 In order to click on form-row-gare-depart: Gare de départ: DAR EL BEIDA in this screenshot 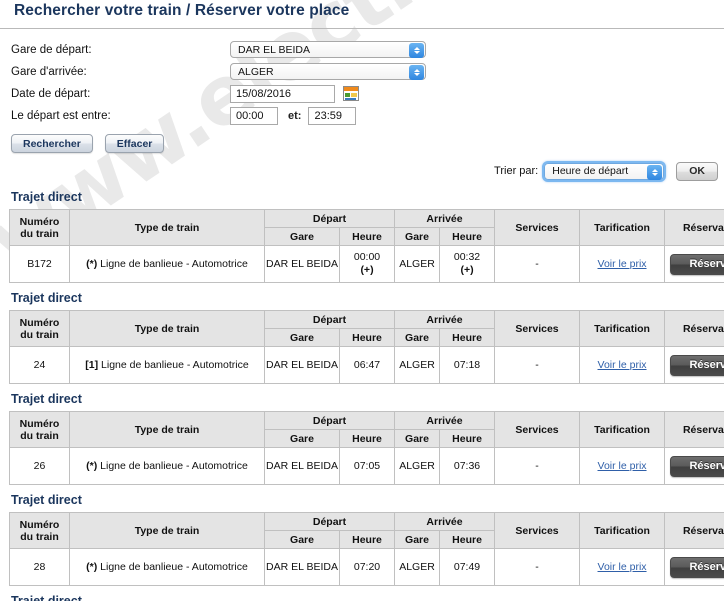, I will do `click(362, 49)`.